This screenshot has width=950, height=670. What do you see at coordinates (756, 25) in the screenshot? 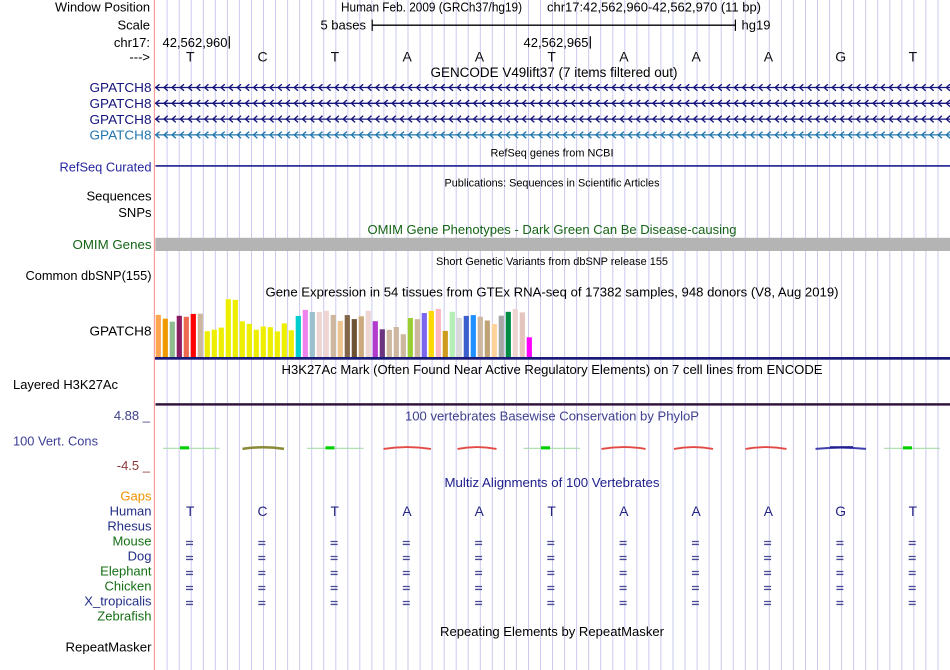
I see `svg-text: hg19` at bounding box center [756, 25].